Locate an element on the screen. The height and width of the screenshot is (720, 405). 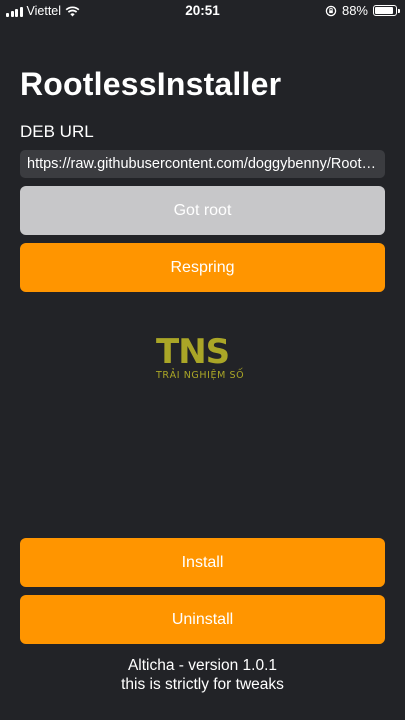
battery-icon is located at coordinates (386, 10).